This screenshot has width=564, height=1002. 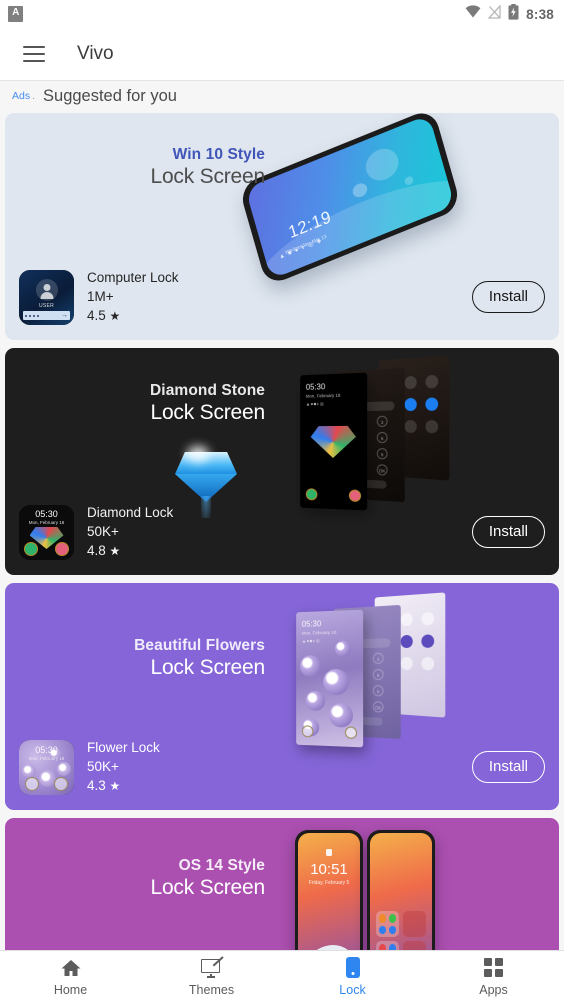 I want to click on app-notification-icon: A, so click(x=15, y=14).